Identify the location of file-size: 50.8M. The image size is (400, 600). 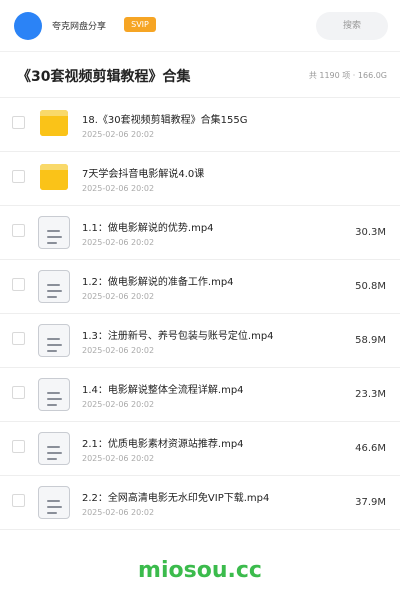
(370, 286).